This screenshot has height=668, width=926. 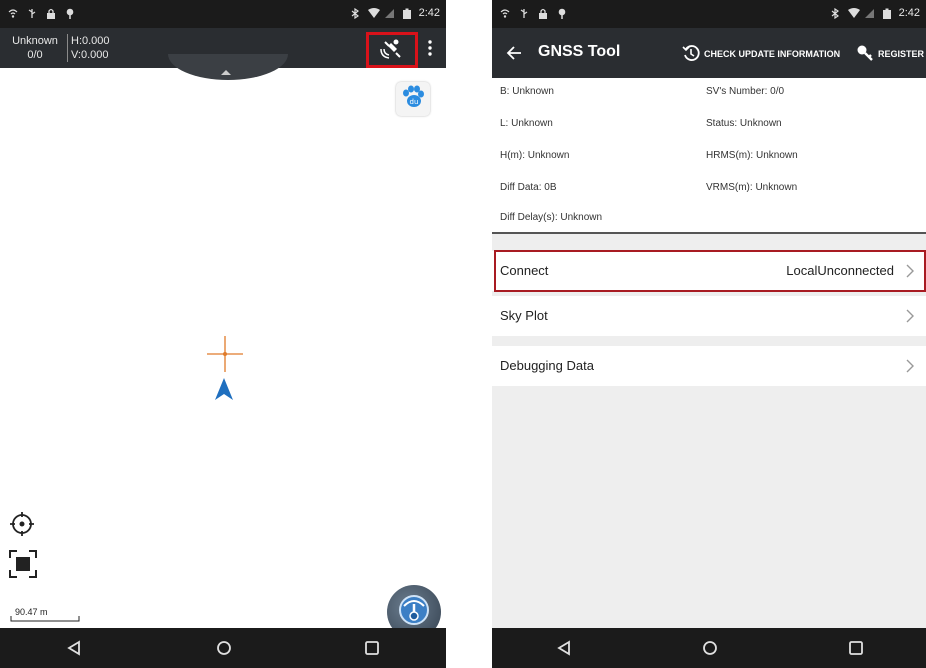 What do you see at coordinates (840, 270) in the screenshot?
I see `connection-status-value: LocalUnconnected` at bounding box center [840, 270].